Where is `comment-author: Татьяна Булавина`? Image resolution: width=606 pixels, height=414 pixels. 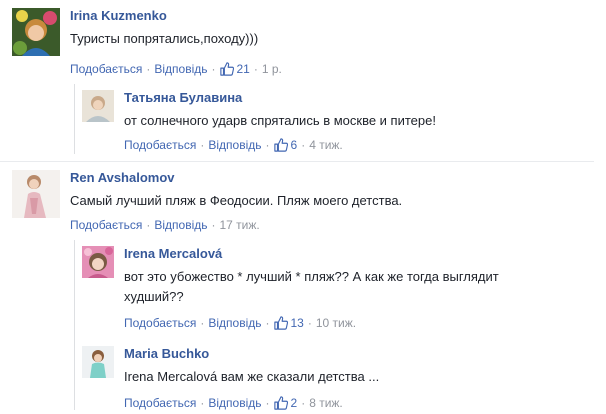
comment-author: Татьяна Булавина is located at coordinates (354, 98).